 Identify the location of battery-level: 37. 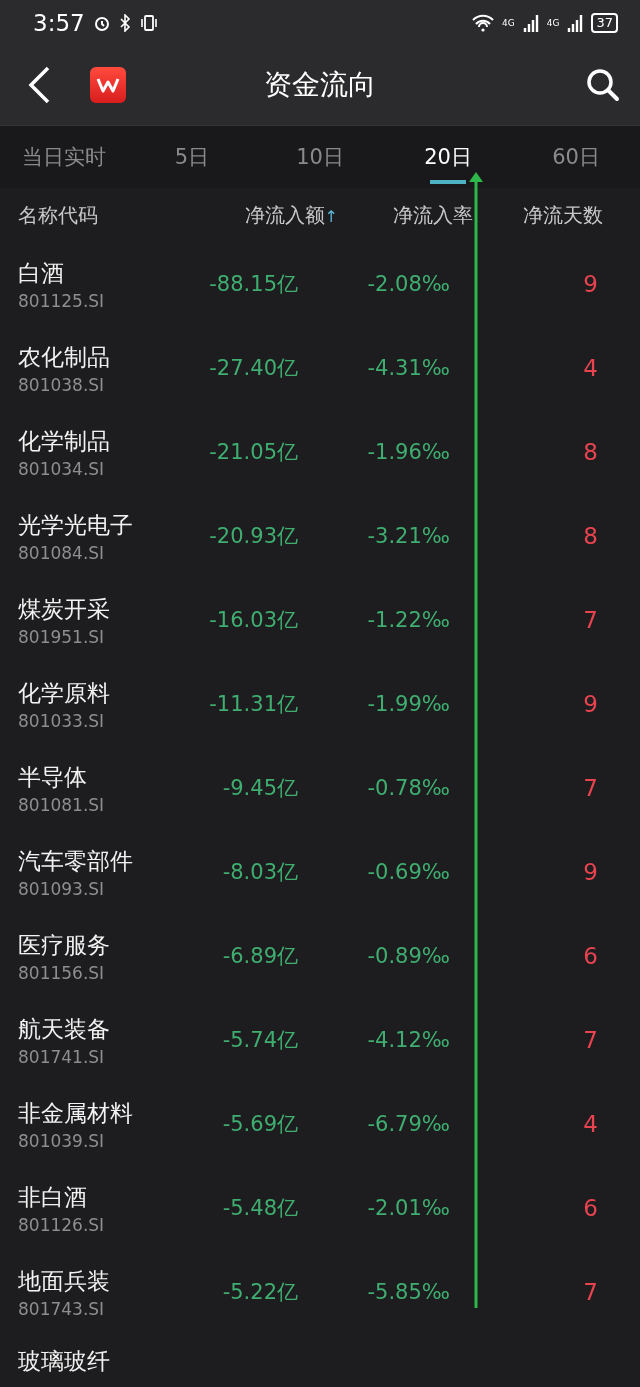
(604, 22).